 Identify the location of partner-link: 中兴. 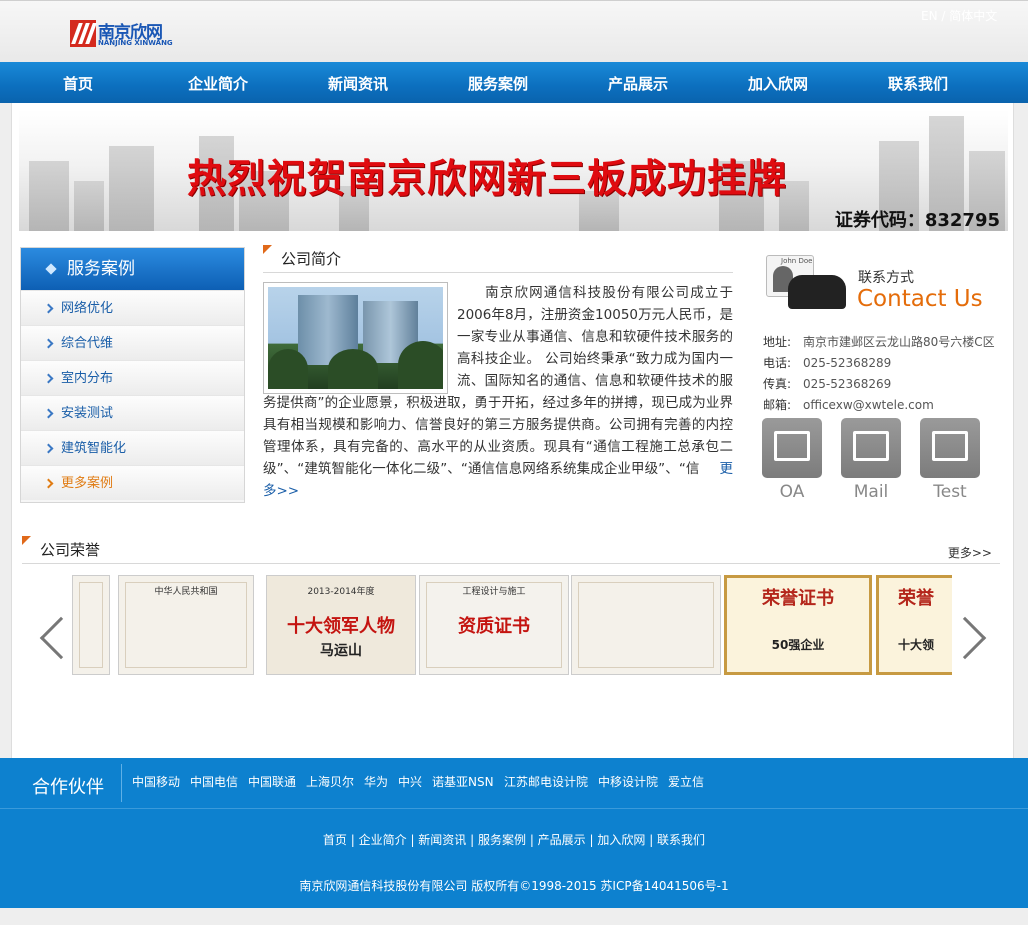
(410, 781).